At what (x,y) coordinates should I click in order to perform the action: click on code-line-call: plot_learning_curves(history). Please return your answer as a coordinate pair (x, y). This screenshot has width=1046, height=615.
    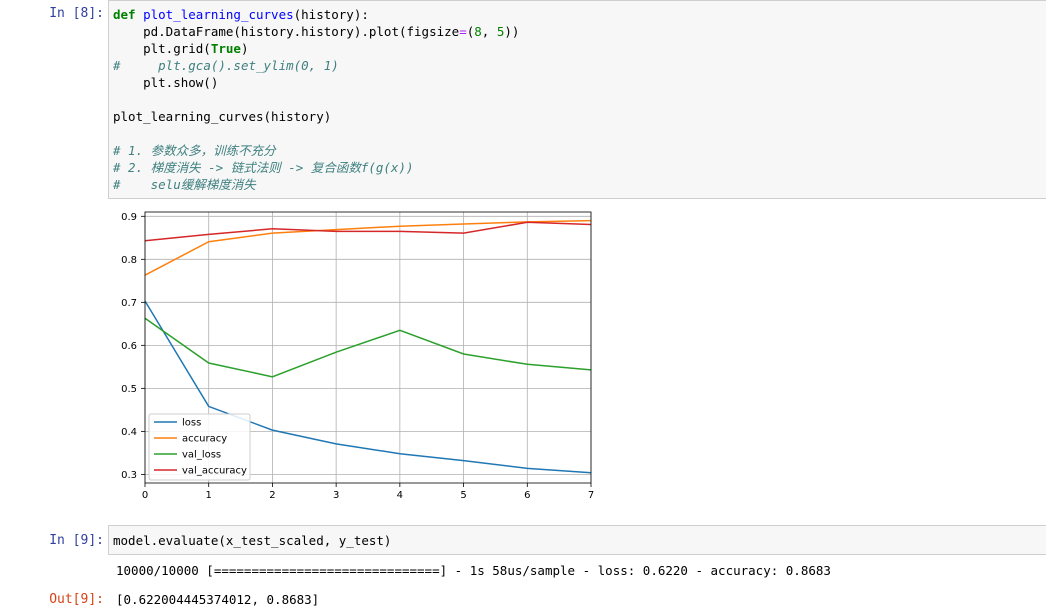
    Looking at the image, I should click on (222, 116).